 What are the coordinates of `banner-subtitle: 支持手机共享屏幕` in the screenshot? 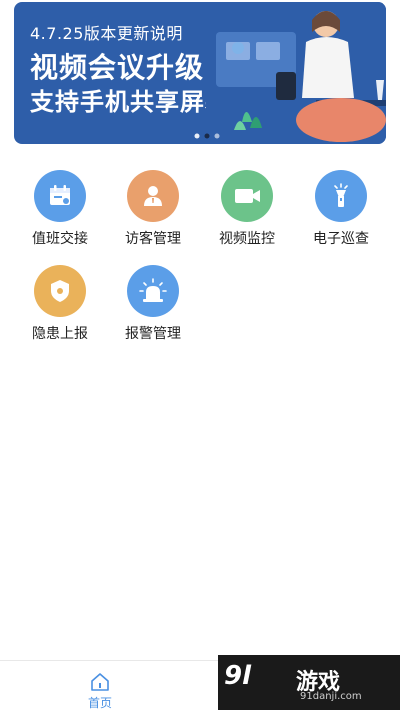 It's located at (130, 102).